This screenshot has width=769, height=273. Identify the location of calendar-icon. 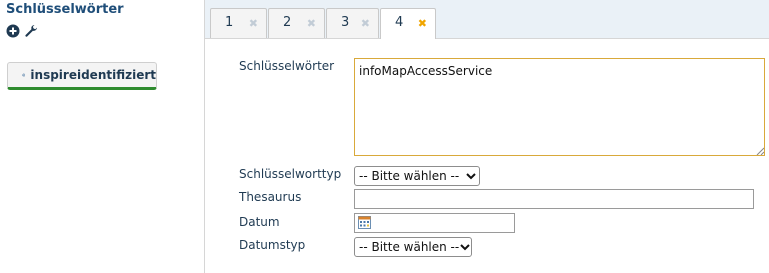
(364, 222).